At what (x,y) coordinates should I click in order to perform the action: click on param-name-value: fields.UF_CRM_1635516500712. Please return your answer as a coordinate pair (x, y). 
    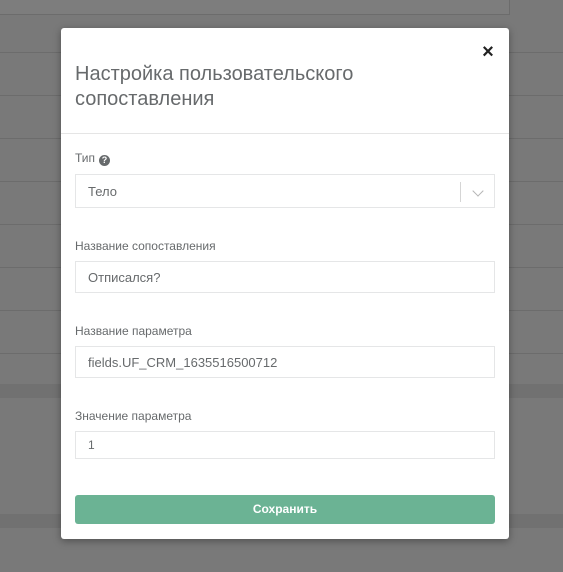
    Looking at the image, I should click on (183, 362).